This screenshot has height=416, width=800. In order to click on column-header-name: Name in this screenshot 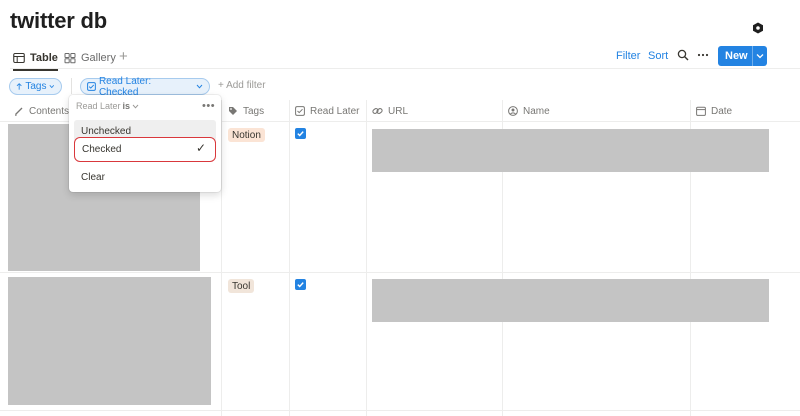, I will do `click(529, 111)`.